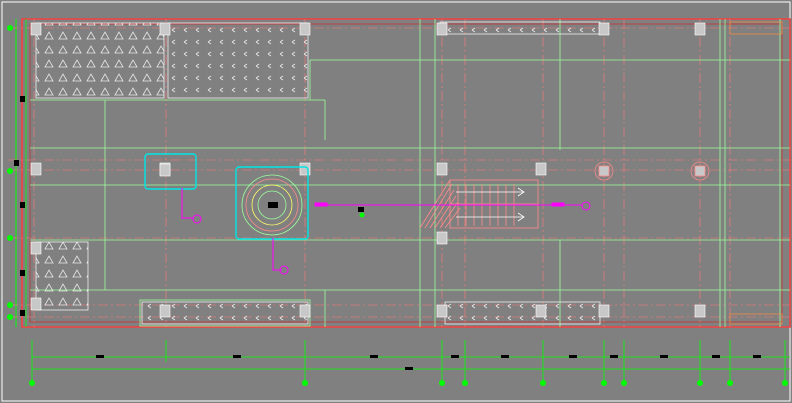 The image size is (792, 403). Describe the element at coordinates (170, 171) in the screenshot. I see `fixture-small` at that location.